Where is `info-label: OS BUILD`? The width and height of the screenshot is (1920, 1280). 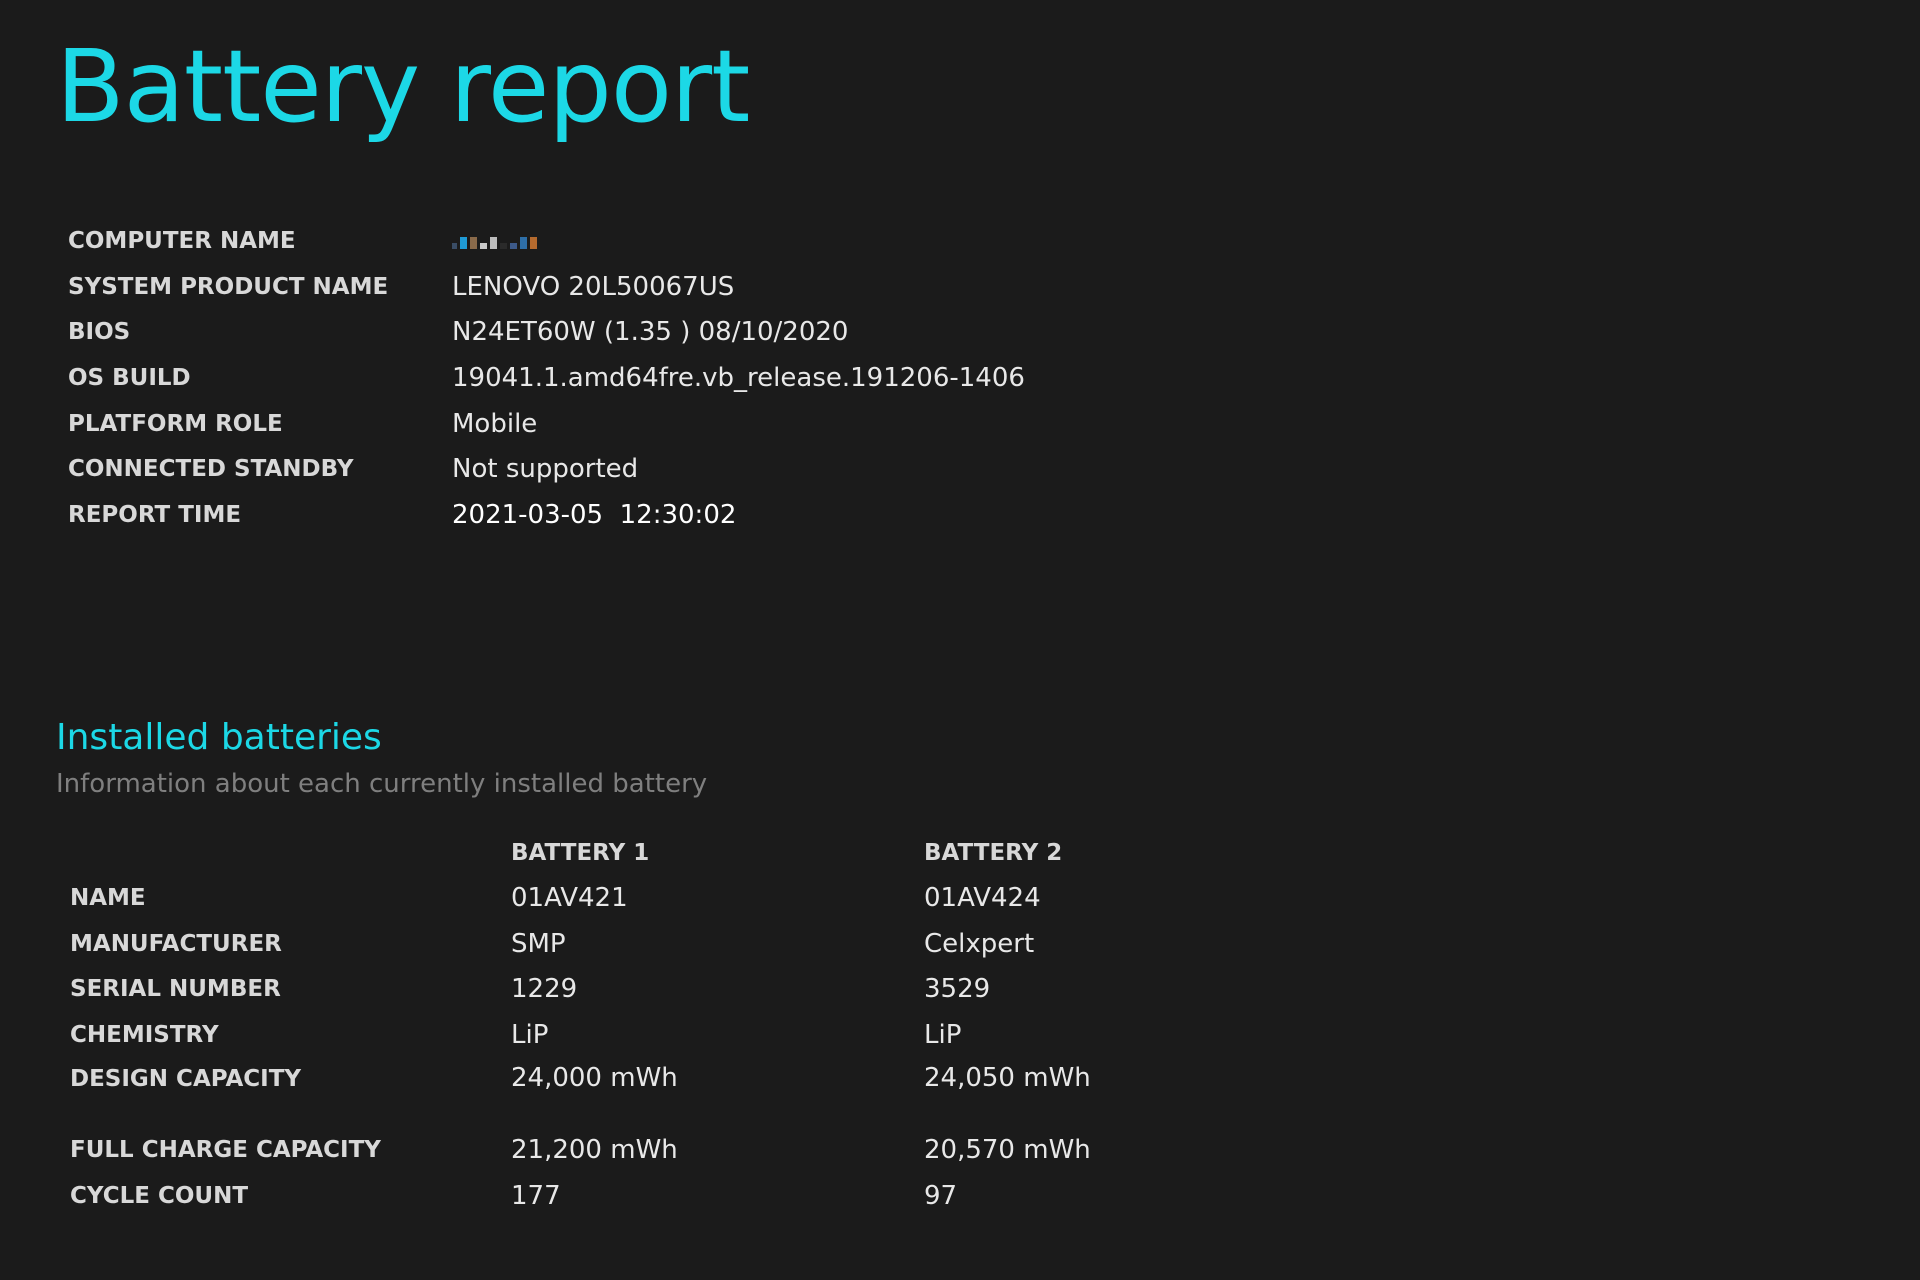
info-label: OS BUILD is located at coordinates (129, 377).